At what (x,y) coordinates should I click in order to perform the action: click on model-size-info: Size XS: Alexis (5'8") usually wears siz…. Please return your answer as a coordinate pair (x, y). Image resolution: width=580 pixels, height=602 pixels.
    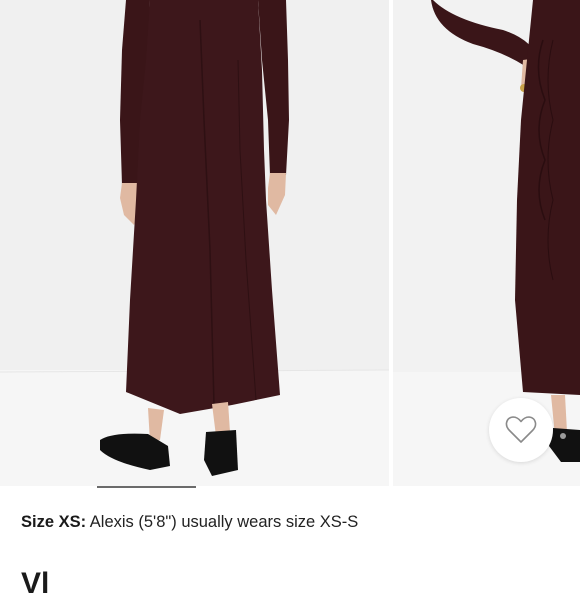
    Looking at the image, I should click on (189, 522).